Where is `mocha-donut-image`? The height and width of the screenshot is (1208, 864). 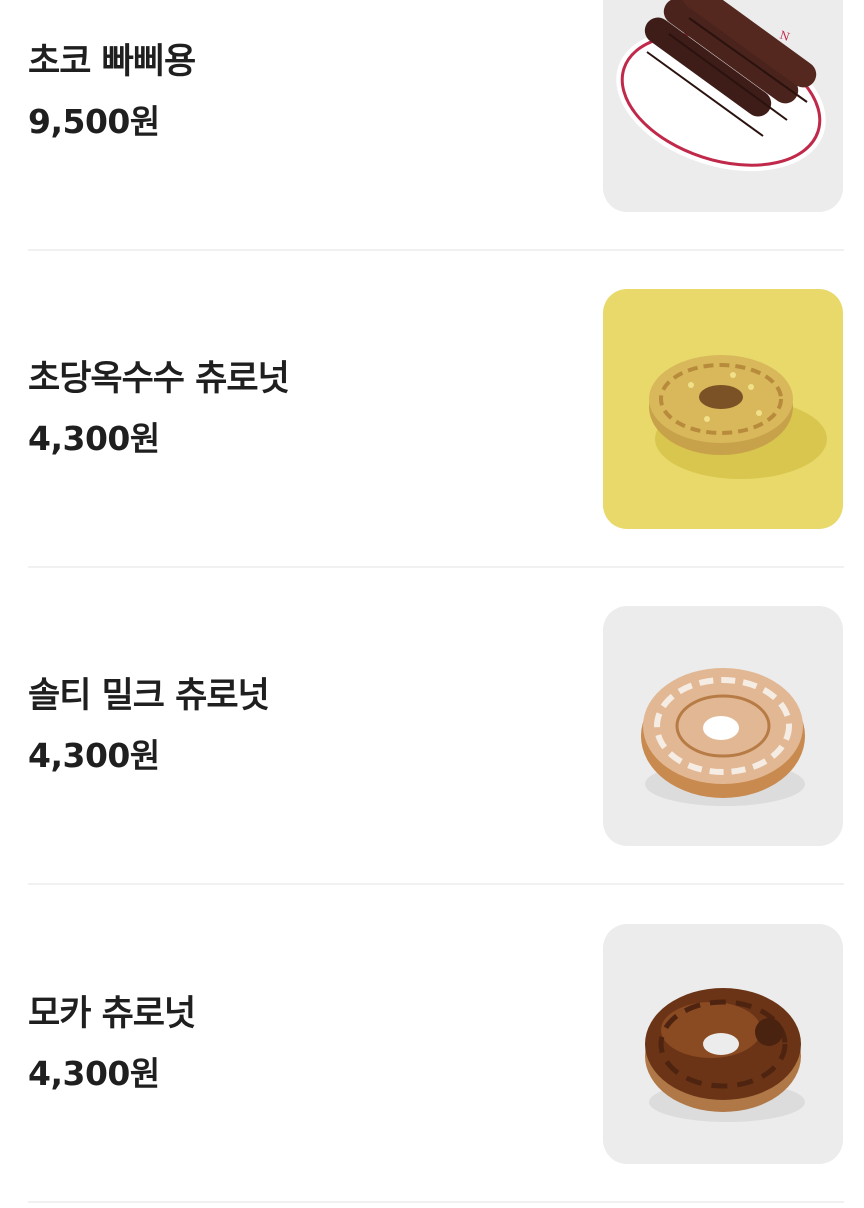 mocha-donut-image is located at coordinates (723, 1044).